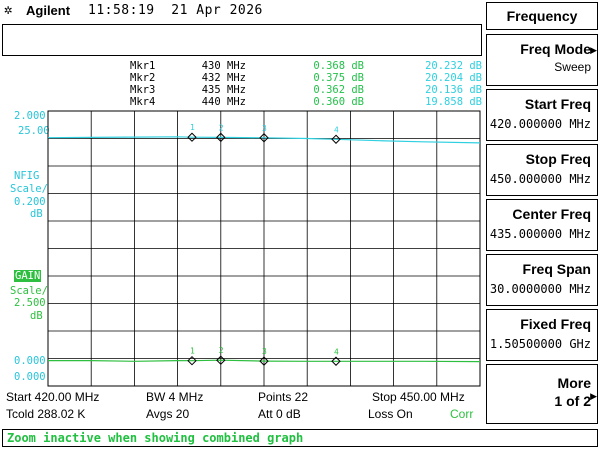  What do you see at coordinates (540, 289) in the screenshot?
I see `softkey-value: 30.0000000 MHz` at bounding box center [540, 289].